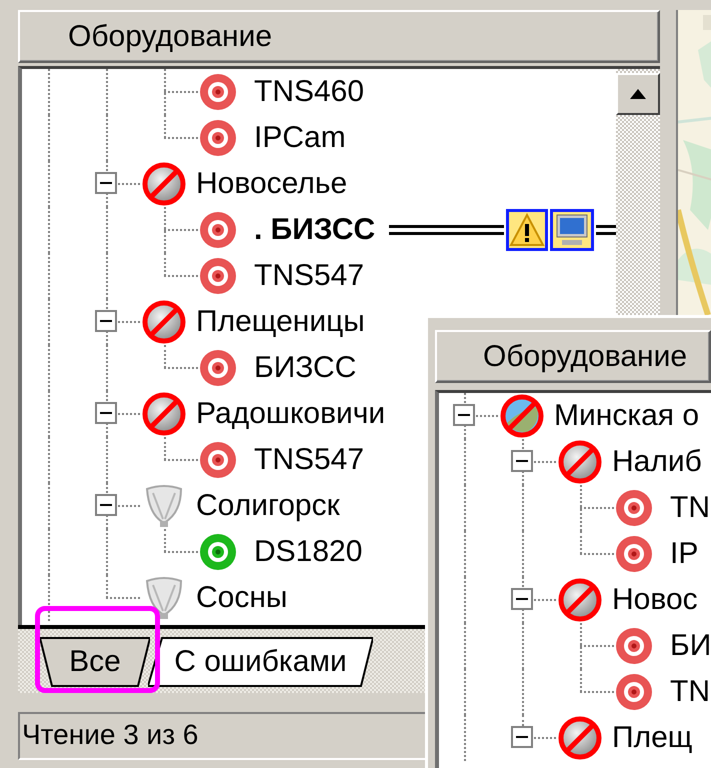 The image size is (711, 768). What do you see at coordinates (300, 138) in the screenshot?
I see `tree-item: IPCam` at bounding box center [300, 138].